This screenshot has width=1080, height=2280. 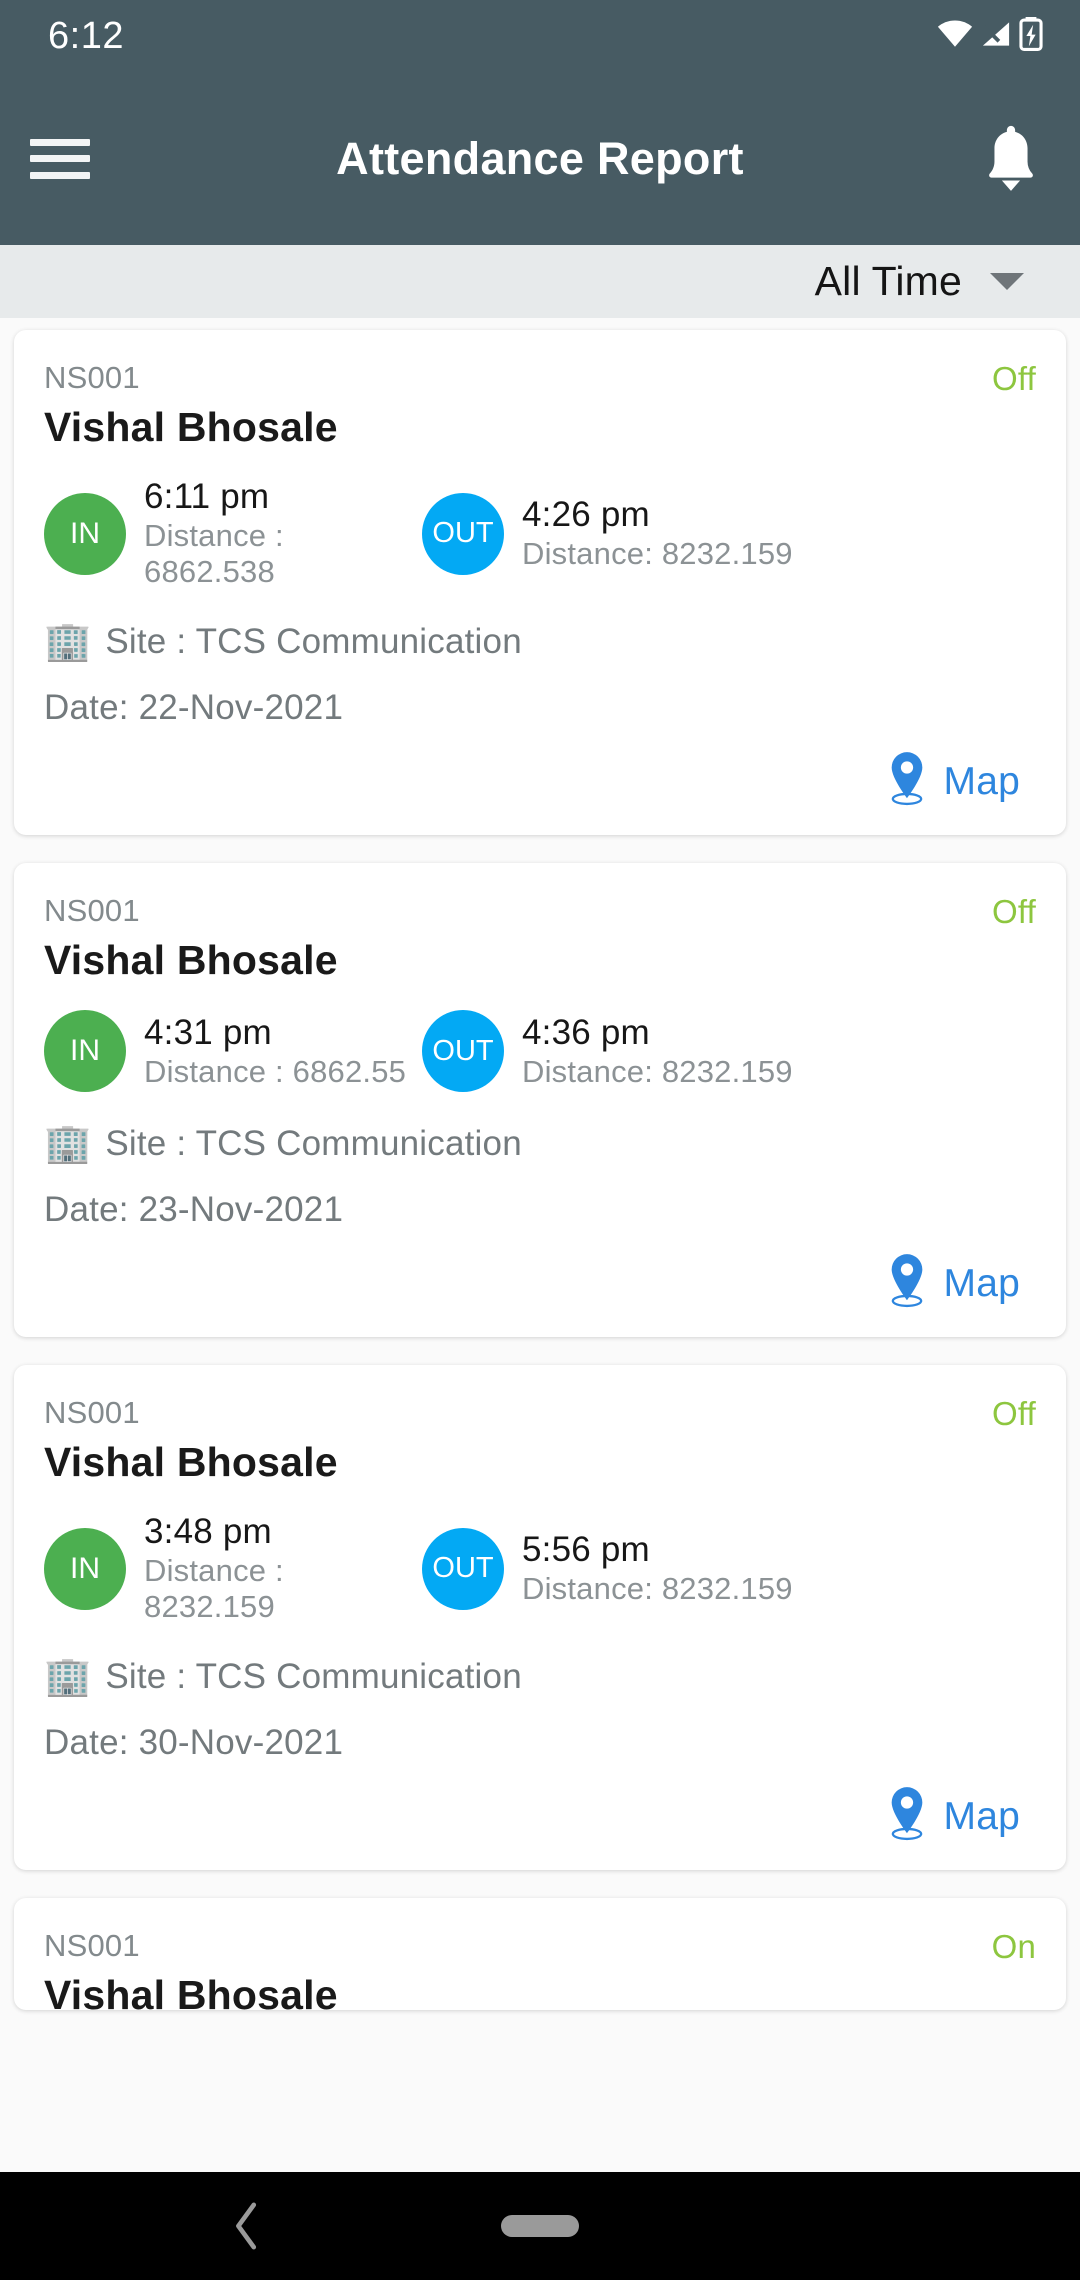 I want to click on chevron-down-icon, so click(x=1007, y=281).